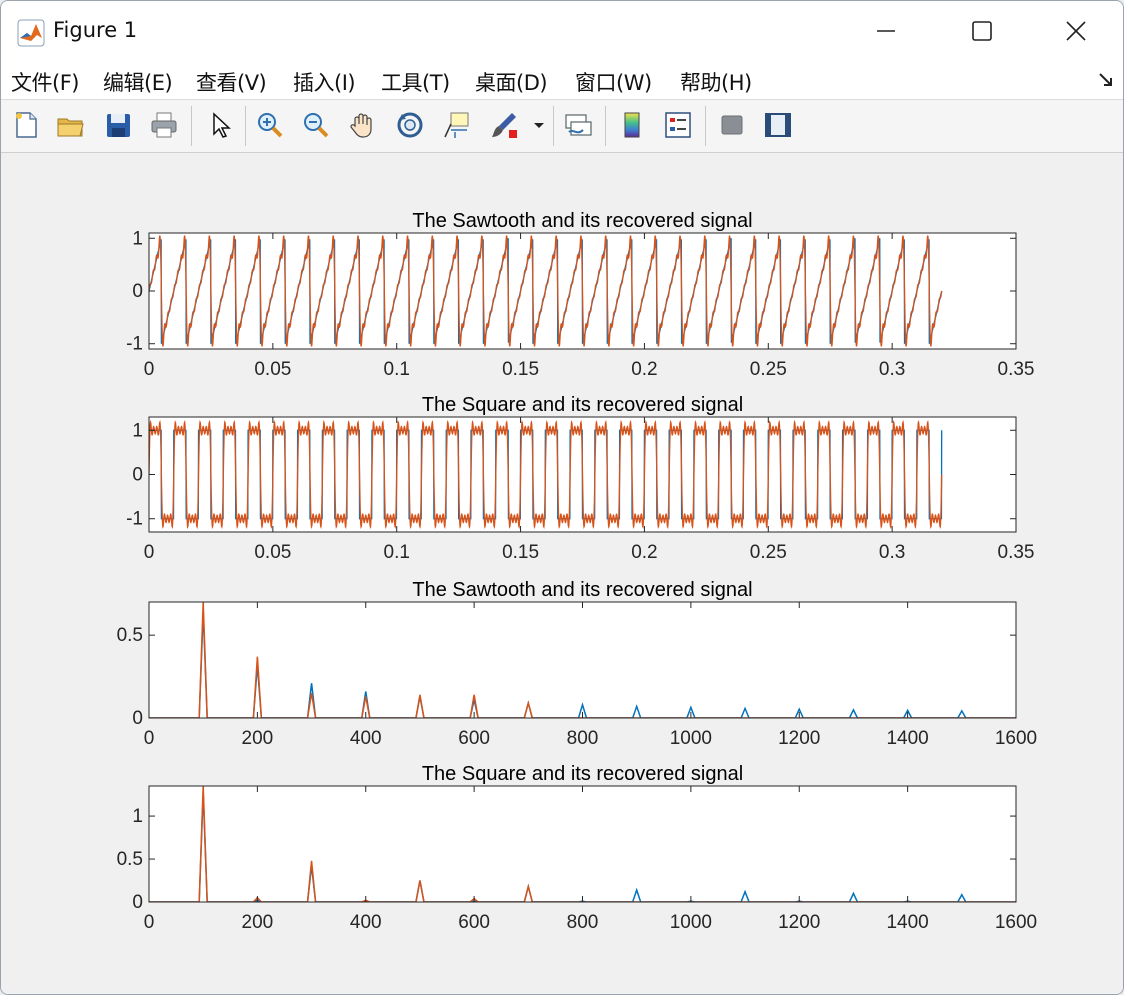 The height and width of the screenshot is (995, 1124). I want to click on close-button, so click(1076, 31).